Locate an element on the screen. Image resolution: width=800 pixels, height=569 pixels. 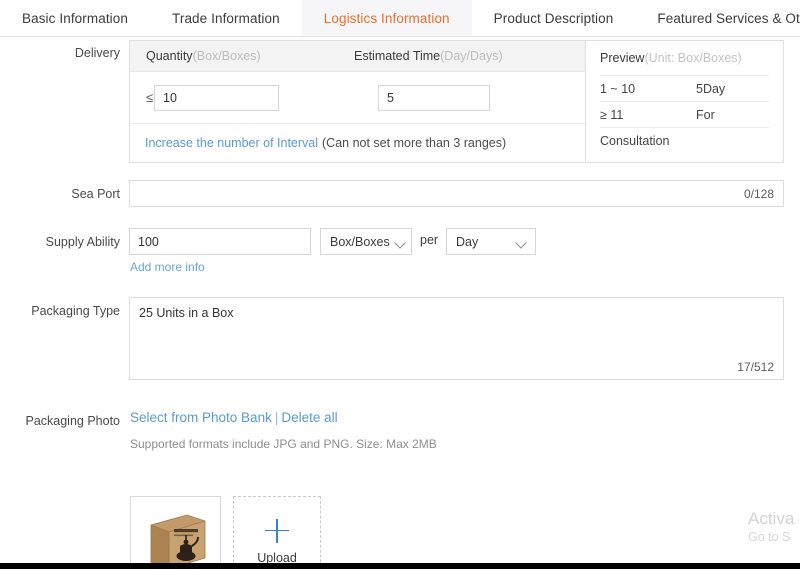
preview-row: ≥ 11 For is located at coordinates (684, 115).